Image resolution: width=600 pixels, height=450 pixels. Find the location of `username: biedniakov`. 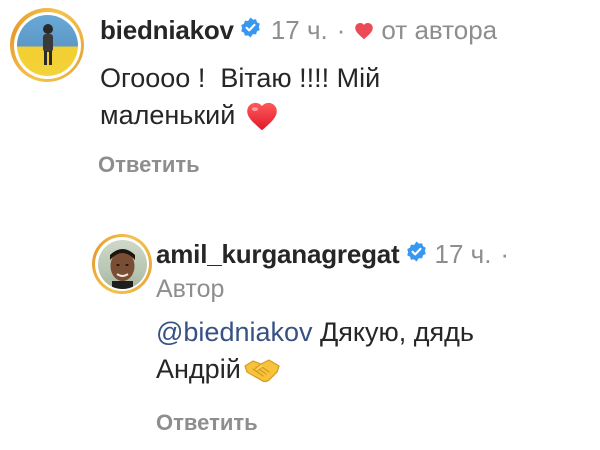

username: biedniakov is located at coordinates (167, 30).